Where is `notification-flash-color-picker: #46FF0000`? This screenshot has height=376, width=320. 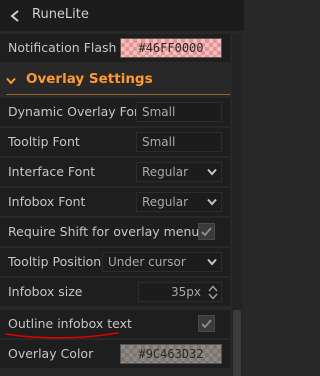 notification-flash-color-picker: #46FF0000 is located at coordinates (171, 48).